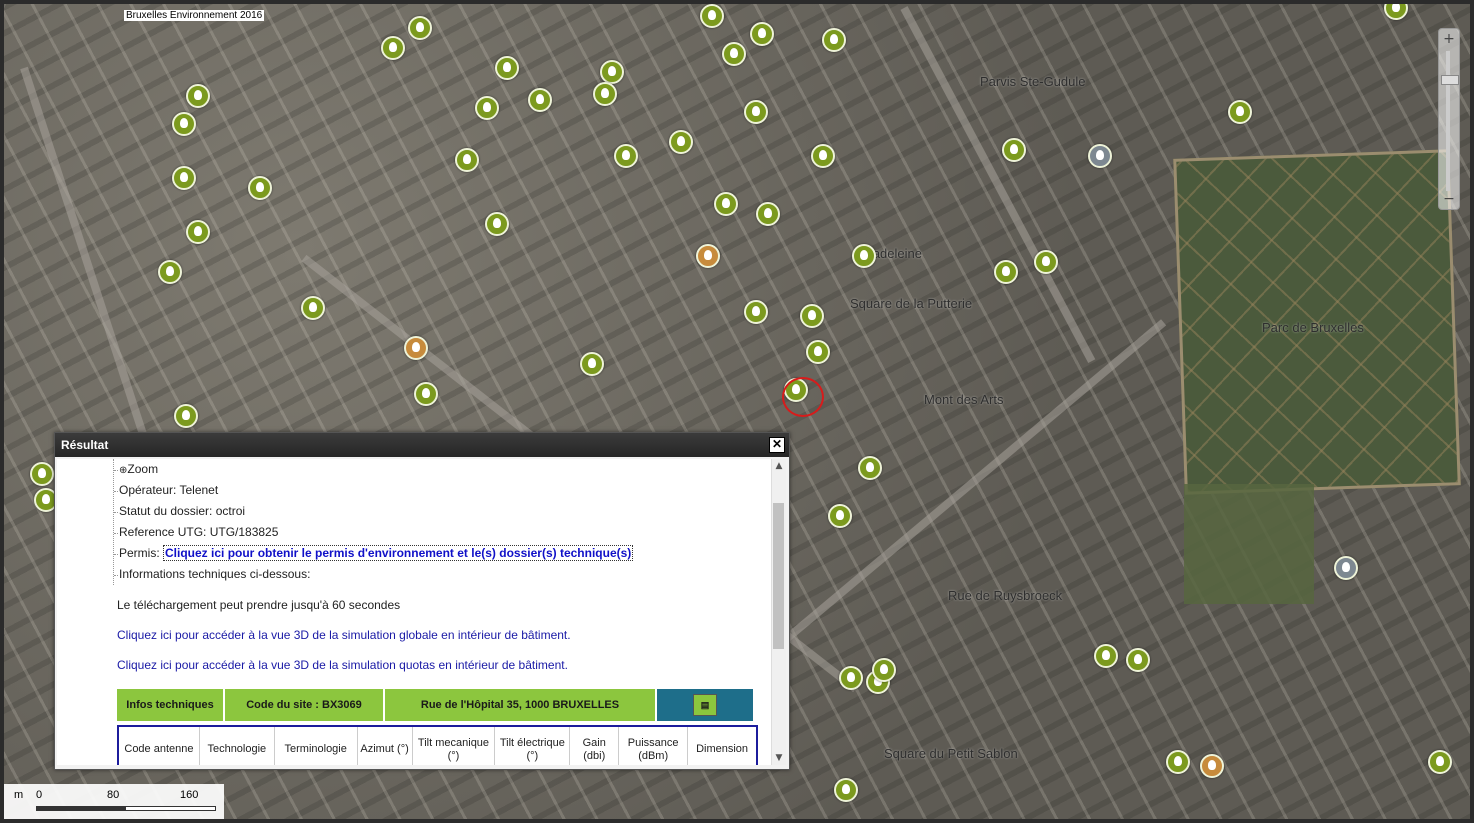 Image resolution: width=1474 pixels, height=823 pixels. What do you see at coordinates (803, 397) in the screenshot?
I see `selected-antenna-ring` at bounding box center [803, 397].